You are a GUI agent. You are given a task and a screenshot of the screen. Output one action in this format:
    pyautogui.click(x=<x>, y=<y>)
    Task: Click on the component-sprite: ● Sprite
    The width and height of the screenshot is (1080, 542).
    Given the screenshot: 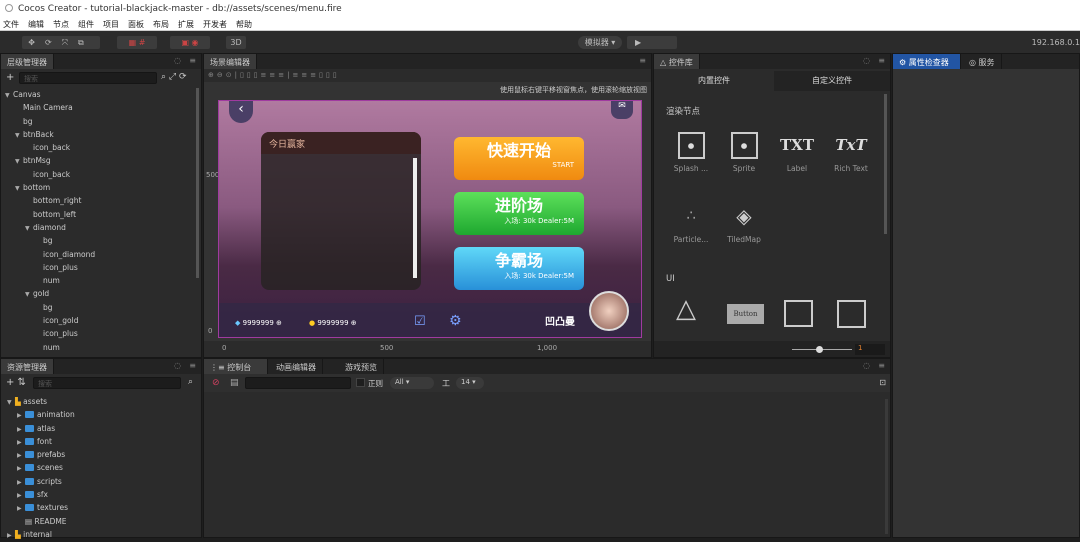 What is the action you would take?
    pyautogui.click(x=744, y=149)
    